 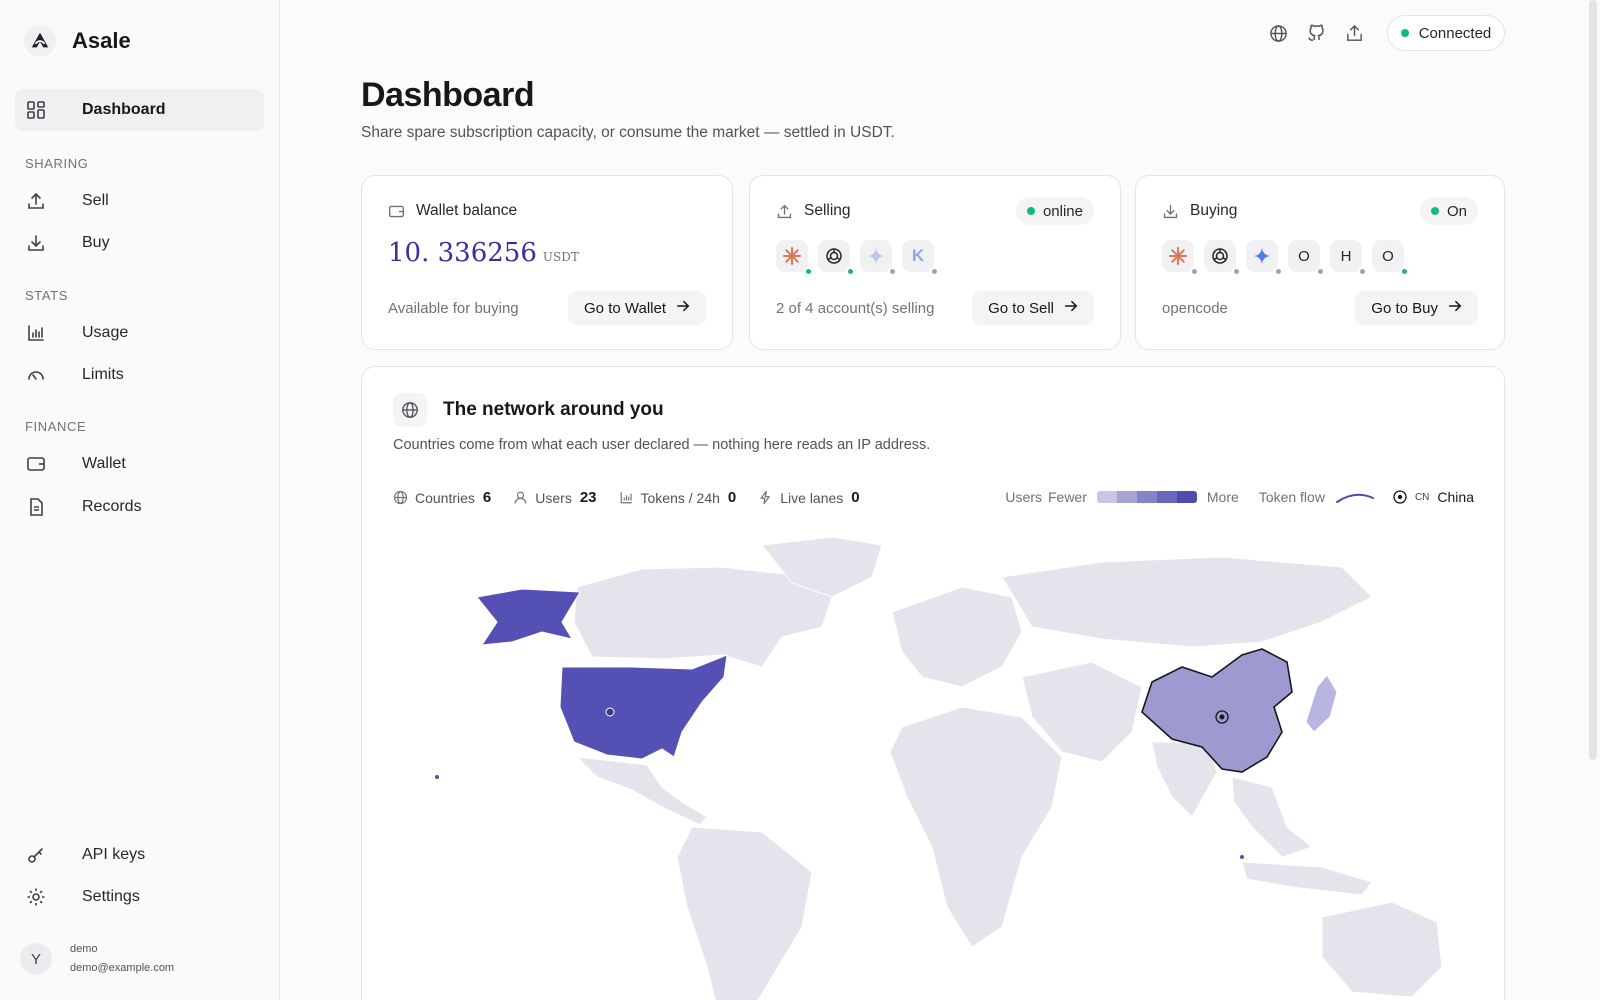 What do you see at coordinates (448, 95) in the screenshot?
I see `page-title: Dashboard` at bounding box center [448, 95].